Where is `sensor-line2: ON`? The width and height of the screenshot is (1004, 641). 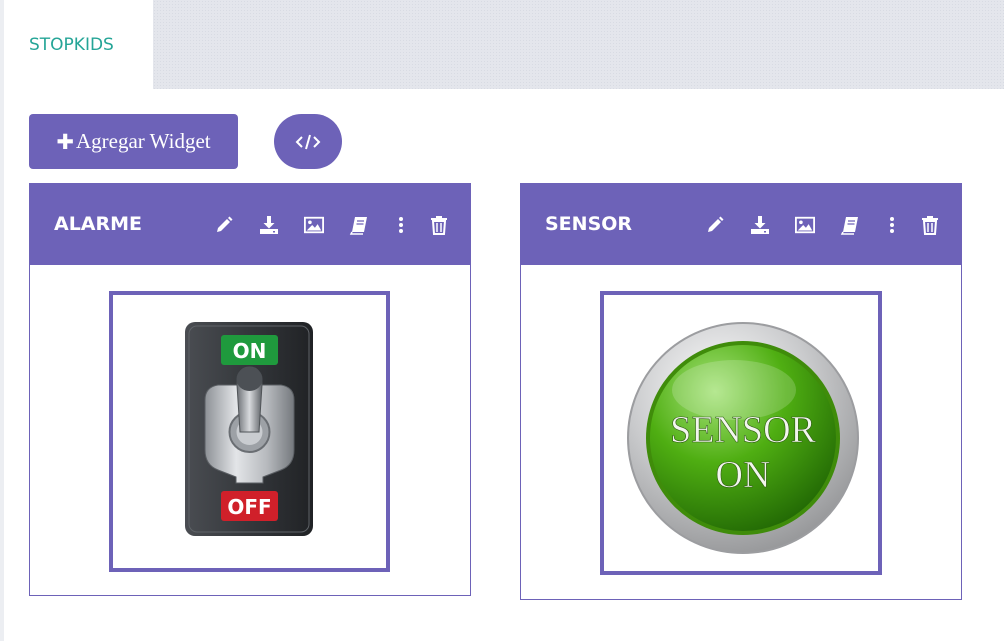
sensor-line2: ON is located at coordinates (743, 475).